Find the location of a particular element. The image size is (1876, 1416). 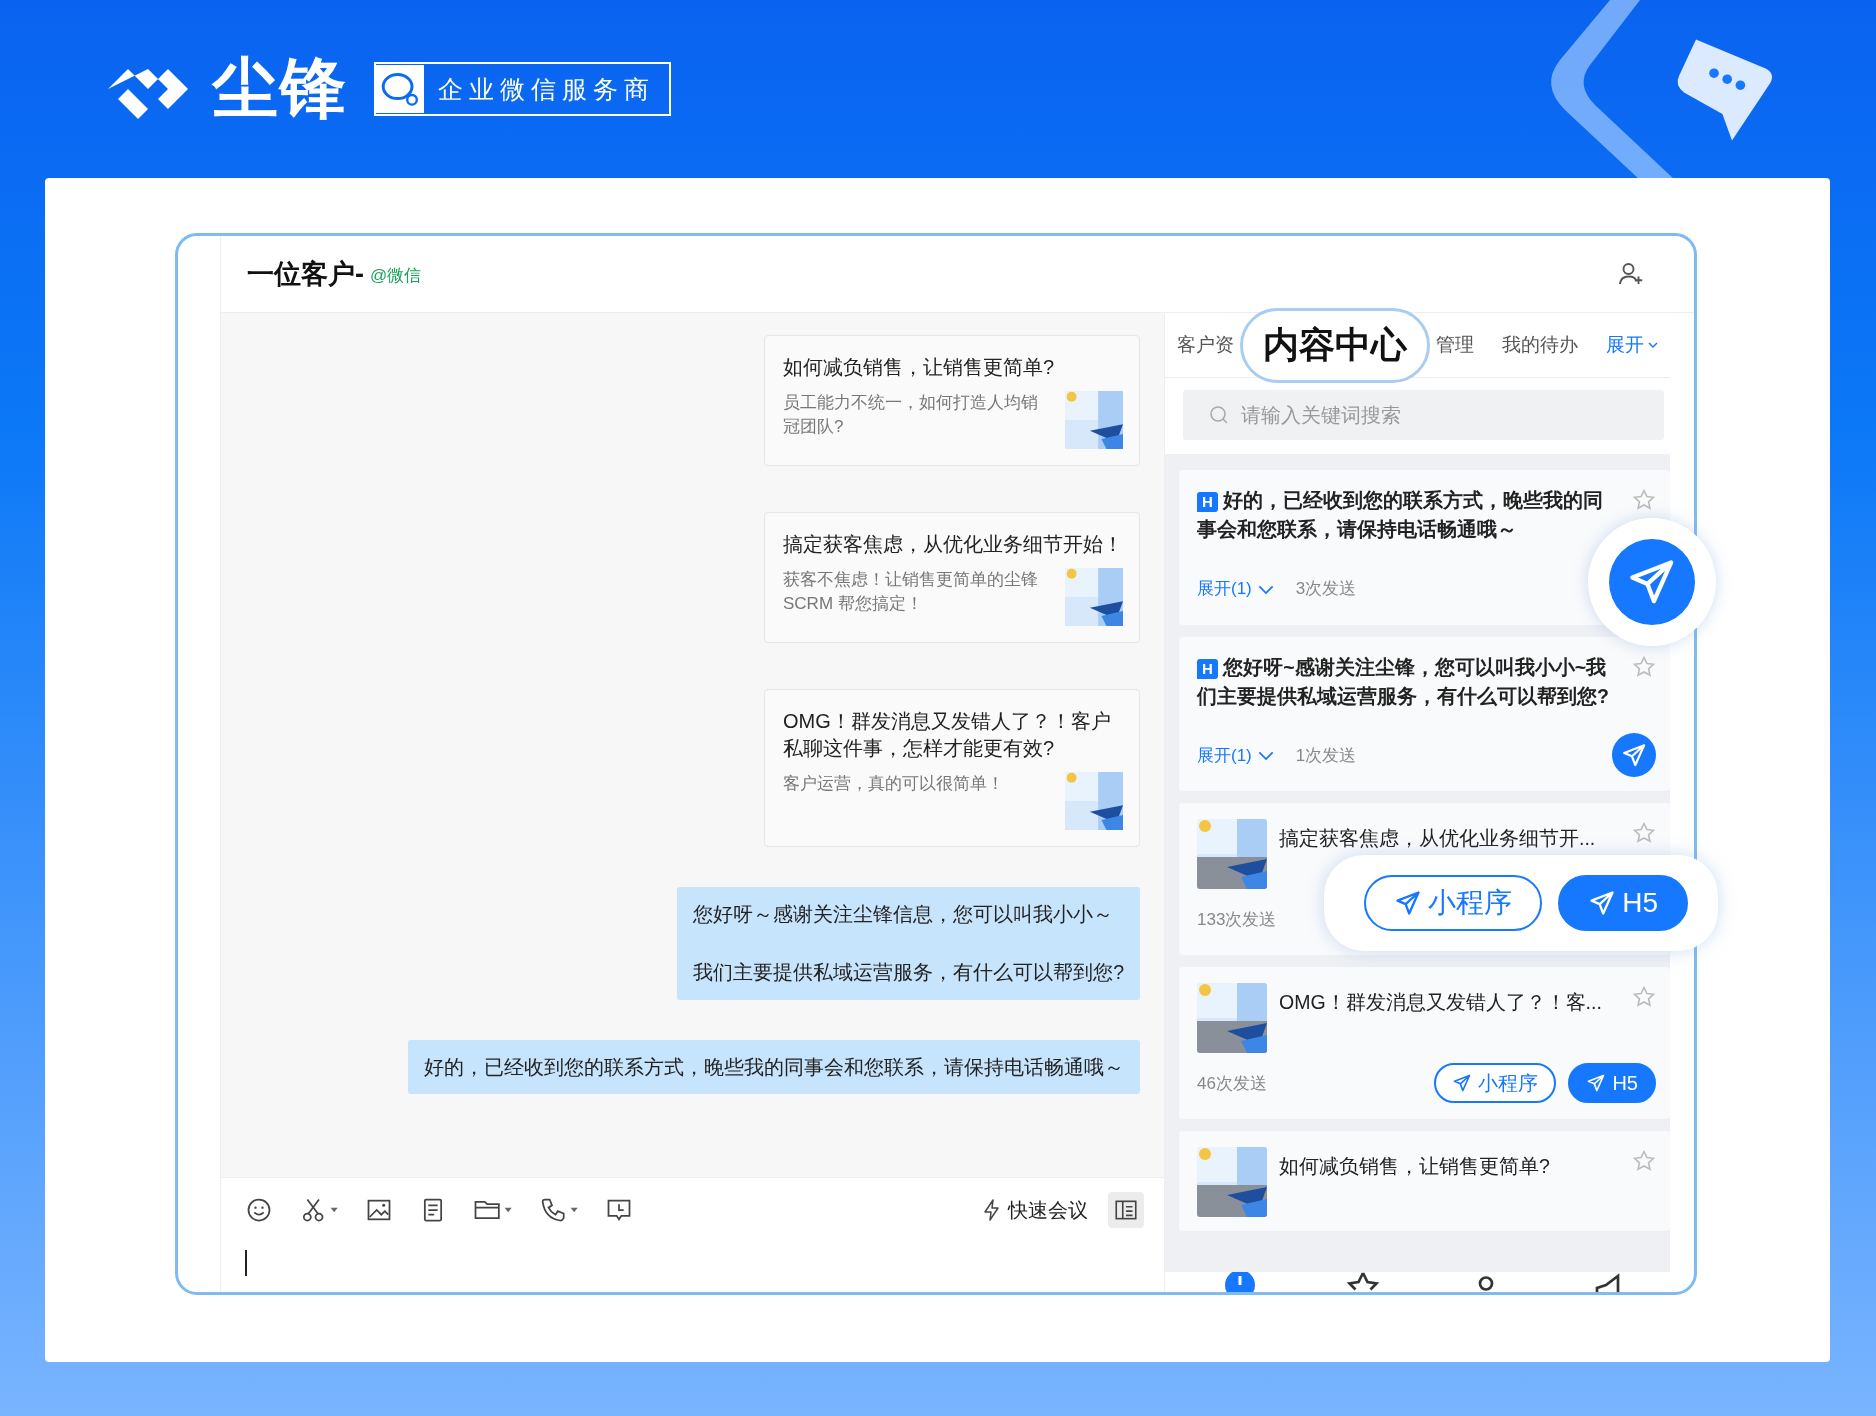

chat-title: 一位客户- is located at coordinates (305, 274).